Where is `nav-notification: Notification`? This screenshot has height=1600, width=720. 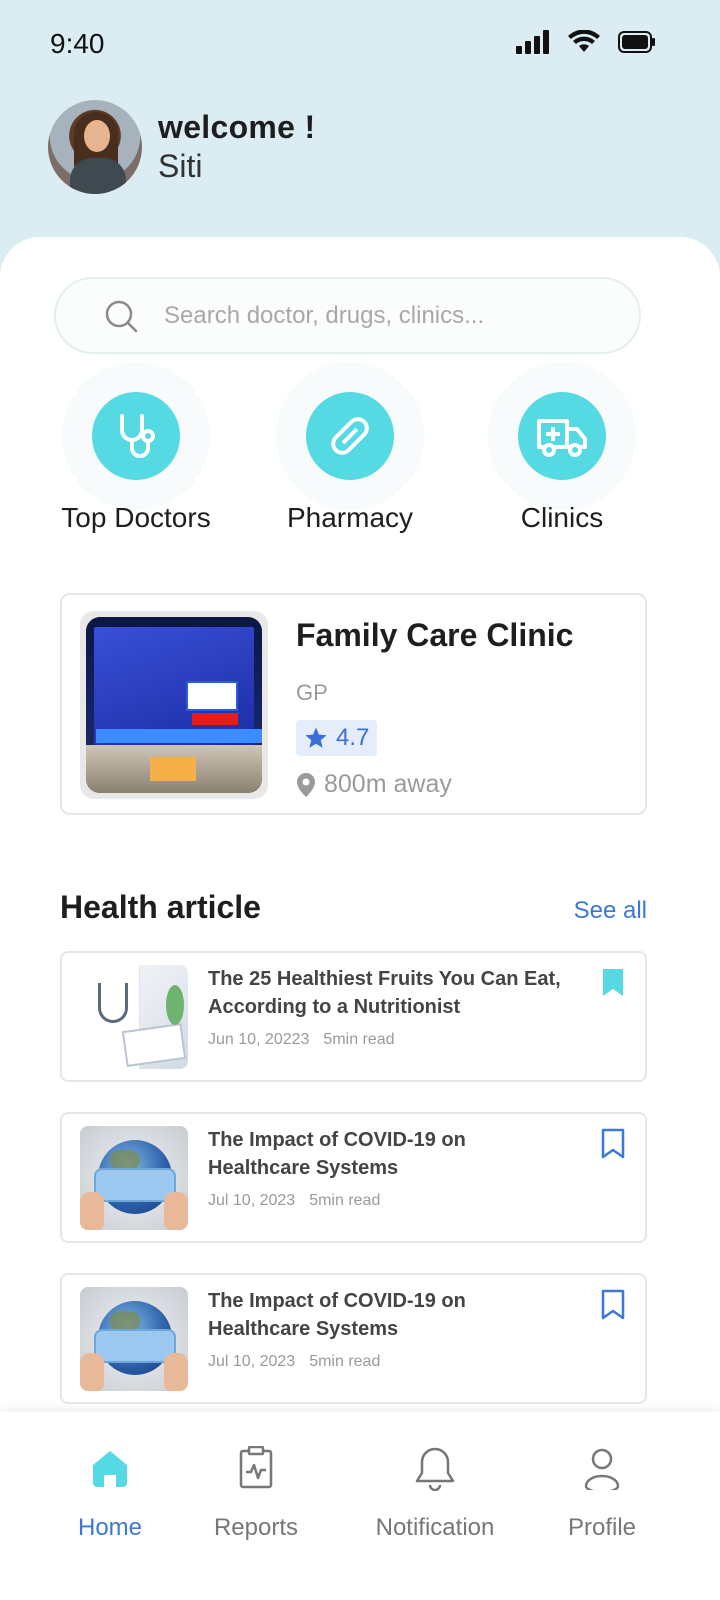 nav-notification: Notification is located at coordinates (435, 1492).